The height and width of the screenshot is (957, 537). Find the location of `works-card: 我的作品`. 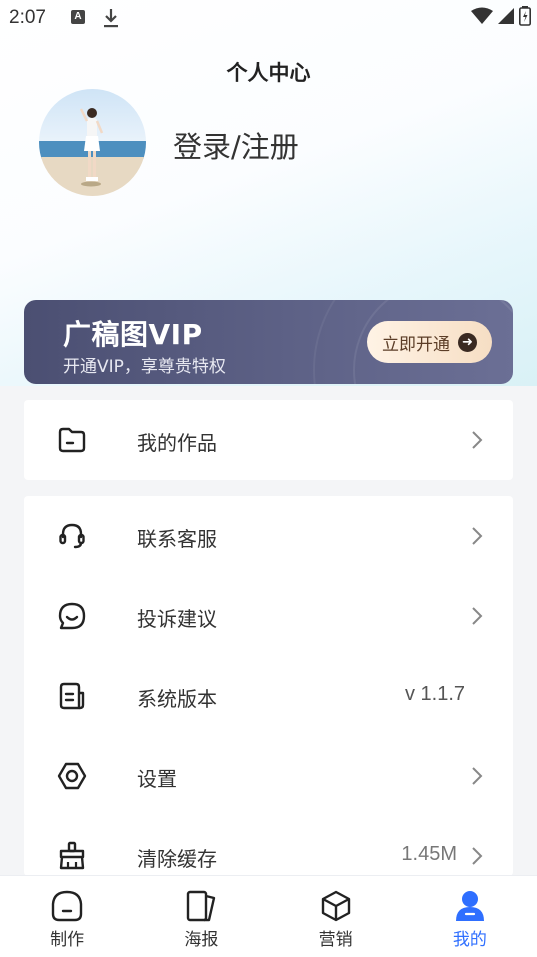

works-card: 我的作品 is located at coordinates (268, 440).